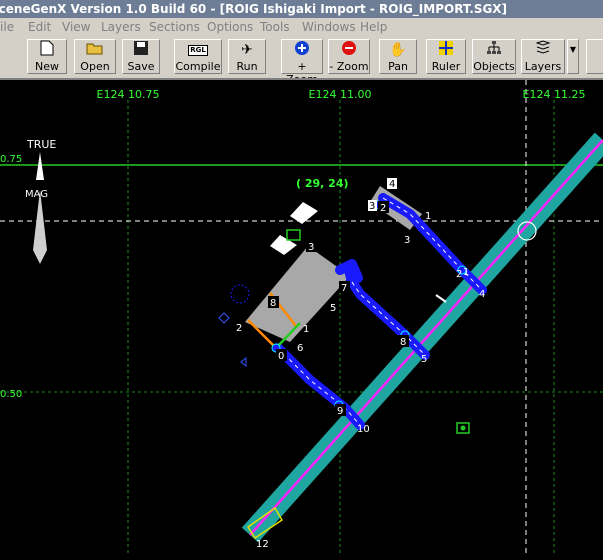 This screenshot has height=560, width=603. I want to click on node-label: 10, so click(363, 429).